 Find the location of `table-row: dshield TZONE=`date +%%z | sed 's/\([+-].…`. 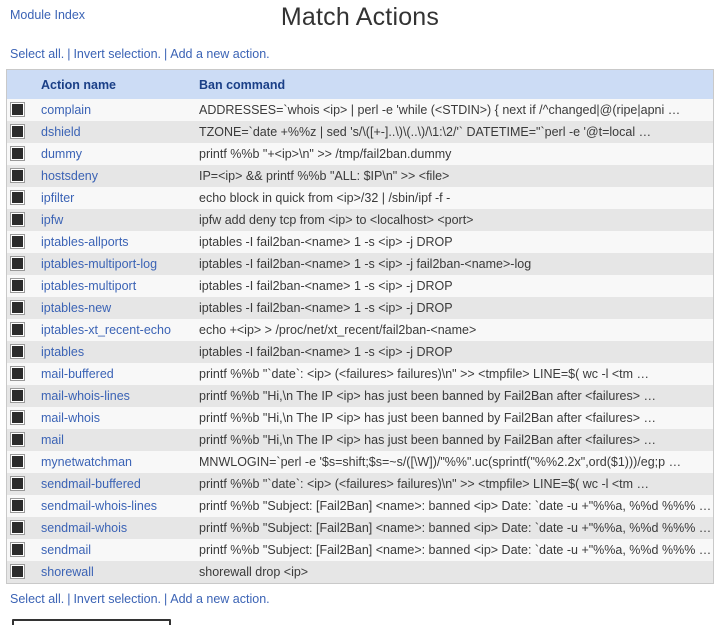

table-row: dshield TZONE=`date +%%z | sed 's/\([+-].… is located at coordinates (360, 132).